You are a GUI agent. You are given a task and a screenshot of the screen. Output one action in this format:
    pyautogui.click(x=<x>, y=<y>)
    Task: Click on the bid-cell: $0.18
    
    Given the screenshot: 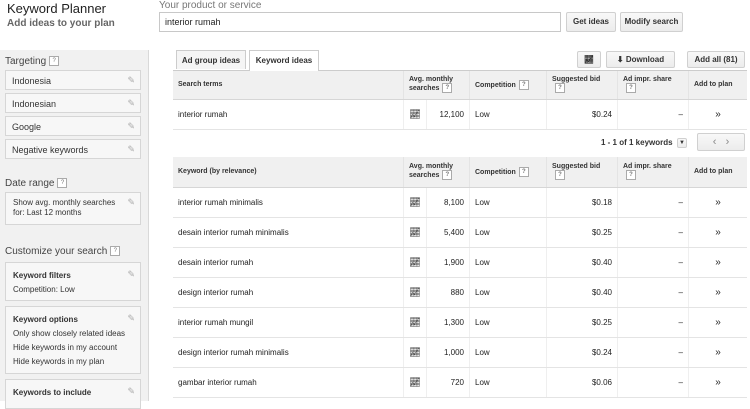 What is the action you would take?
    pyautogui.click(x=582, y=202)
    